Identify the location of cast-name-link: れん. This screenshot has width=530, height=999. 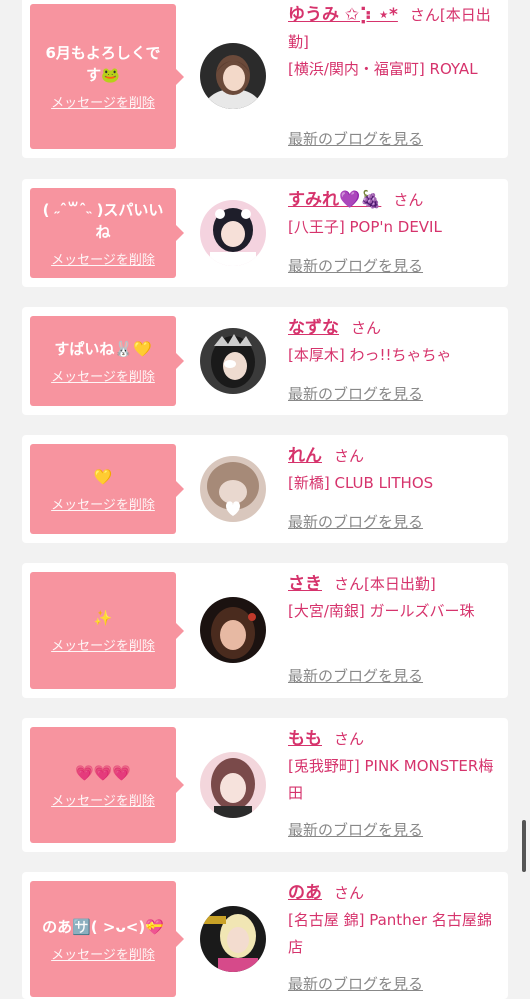
(305, 456).